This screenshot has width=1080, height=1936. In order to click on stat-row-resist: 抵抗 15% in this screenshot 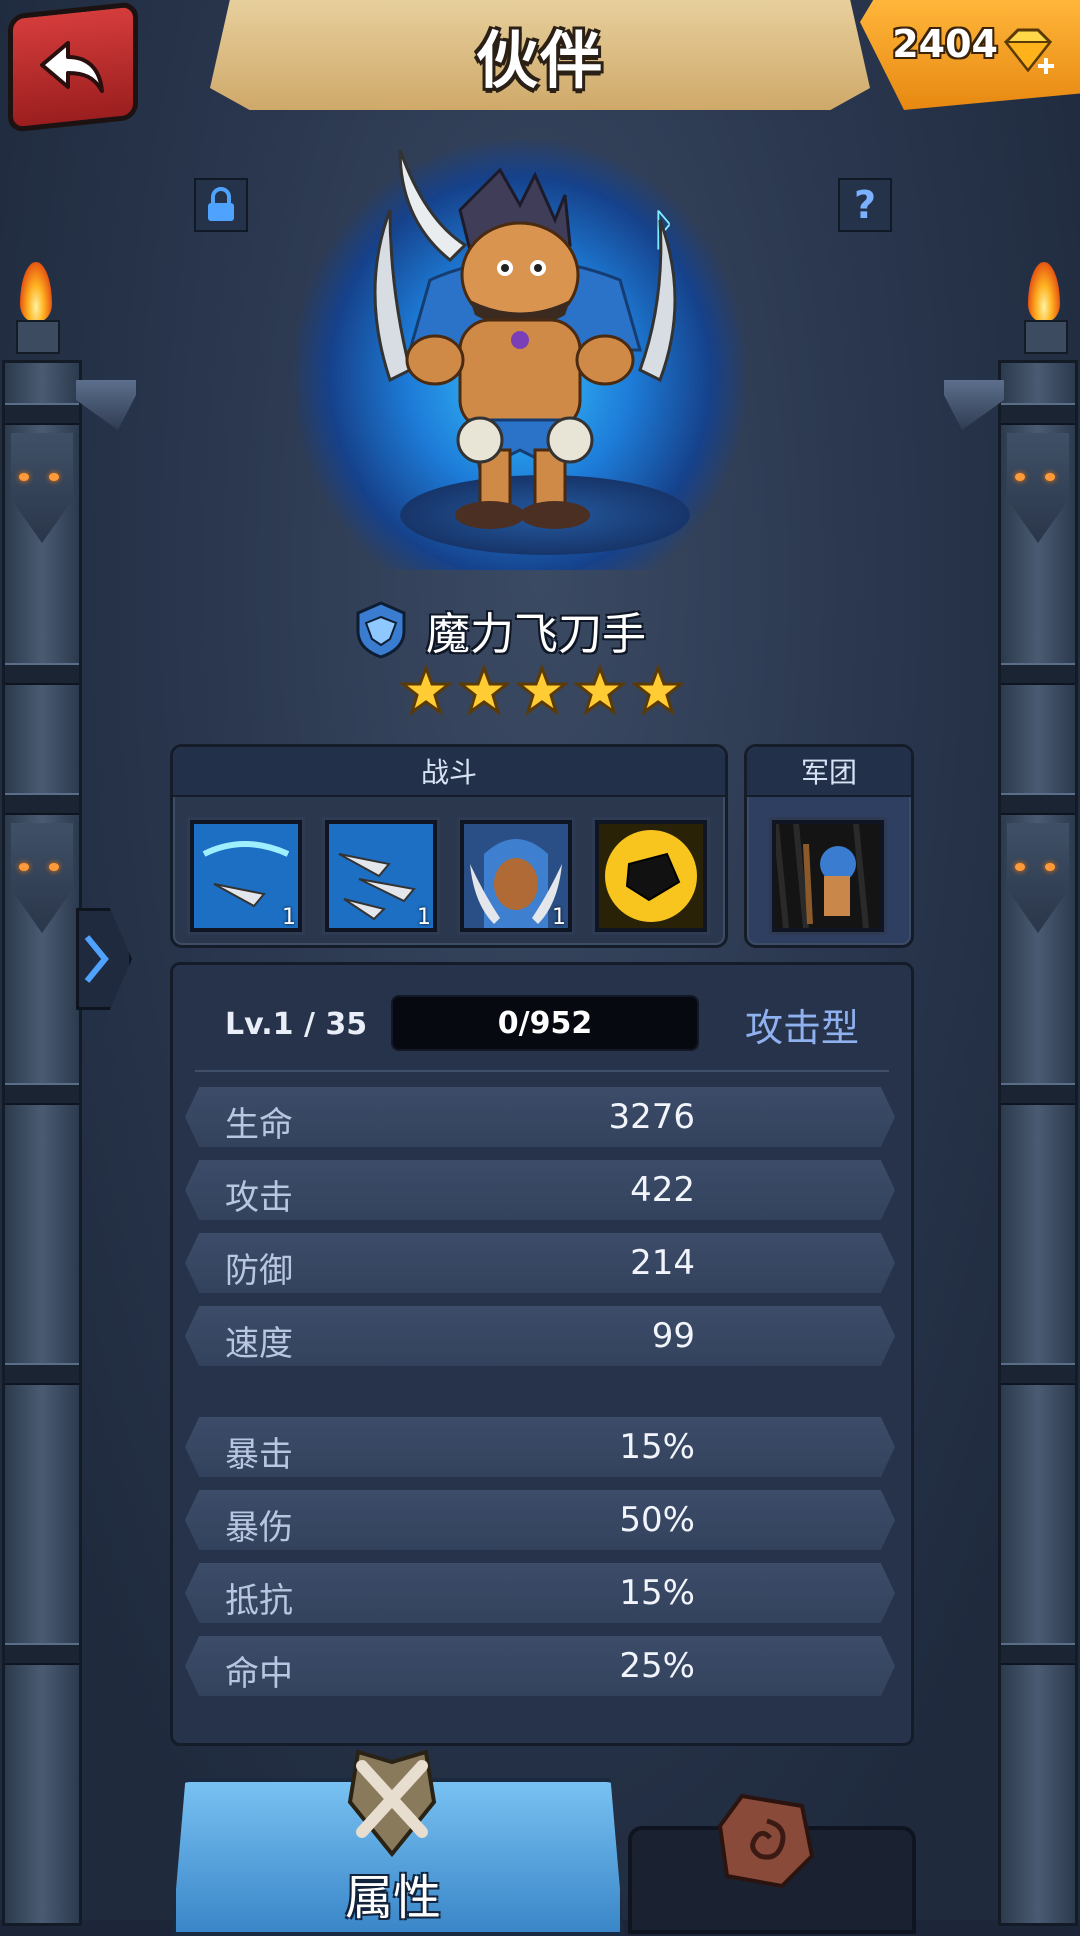, I will do `click(540, 1593)`.